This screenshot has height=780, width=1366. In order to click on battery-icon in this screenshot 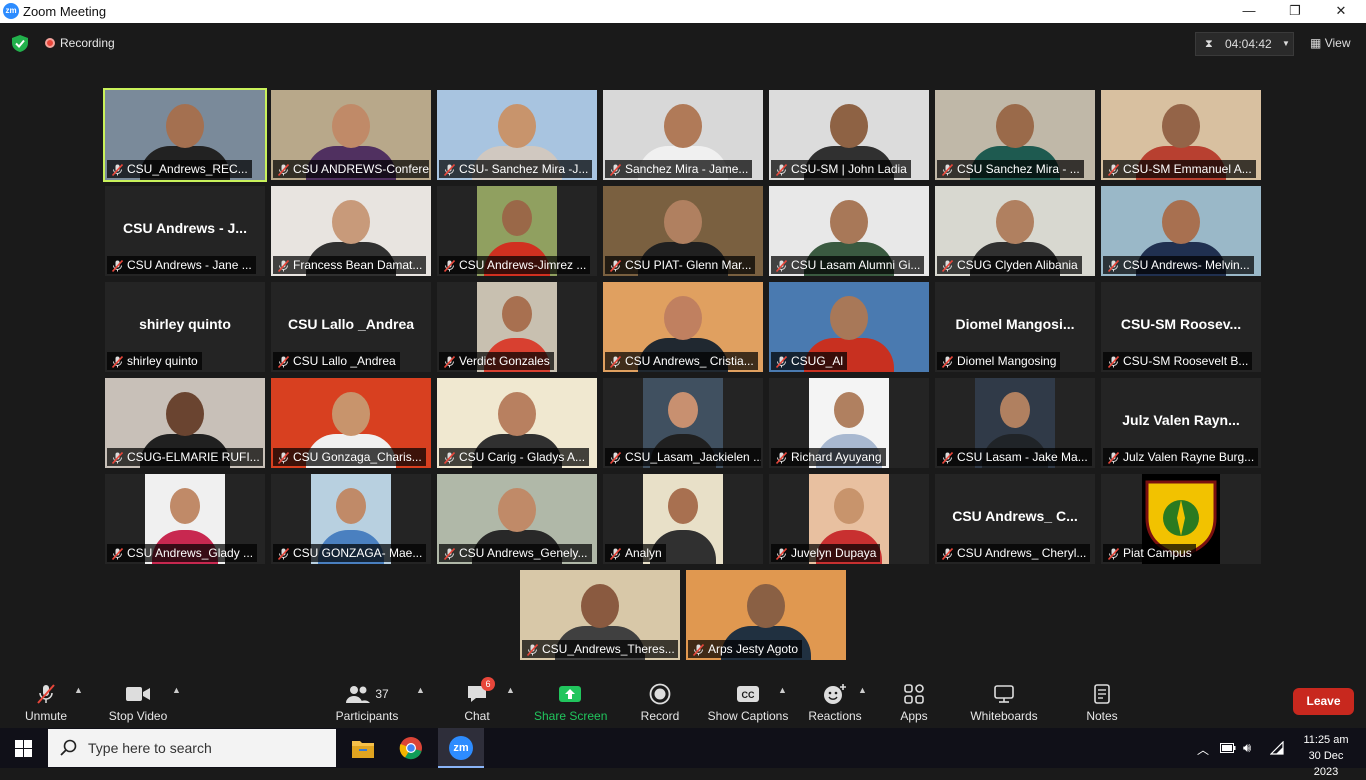, I will do `click(1228, 748)`.